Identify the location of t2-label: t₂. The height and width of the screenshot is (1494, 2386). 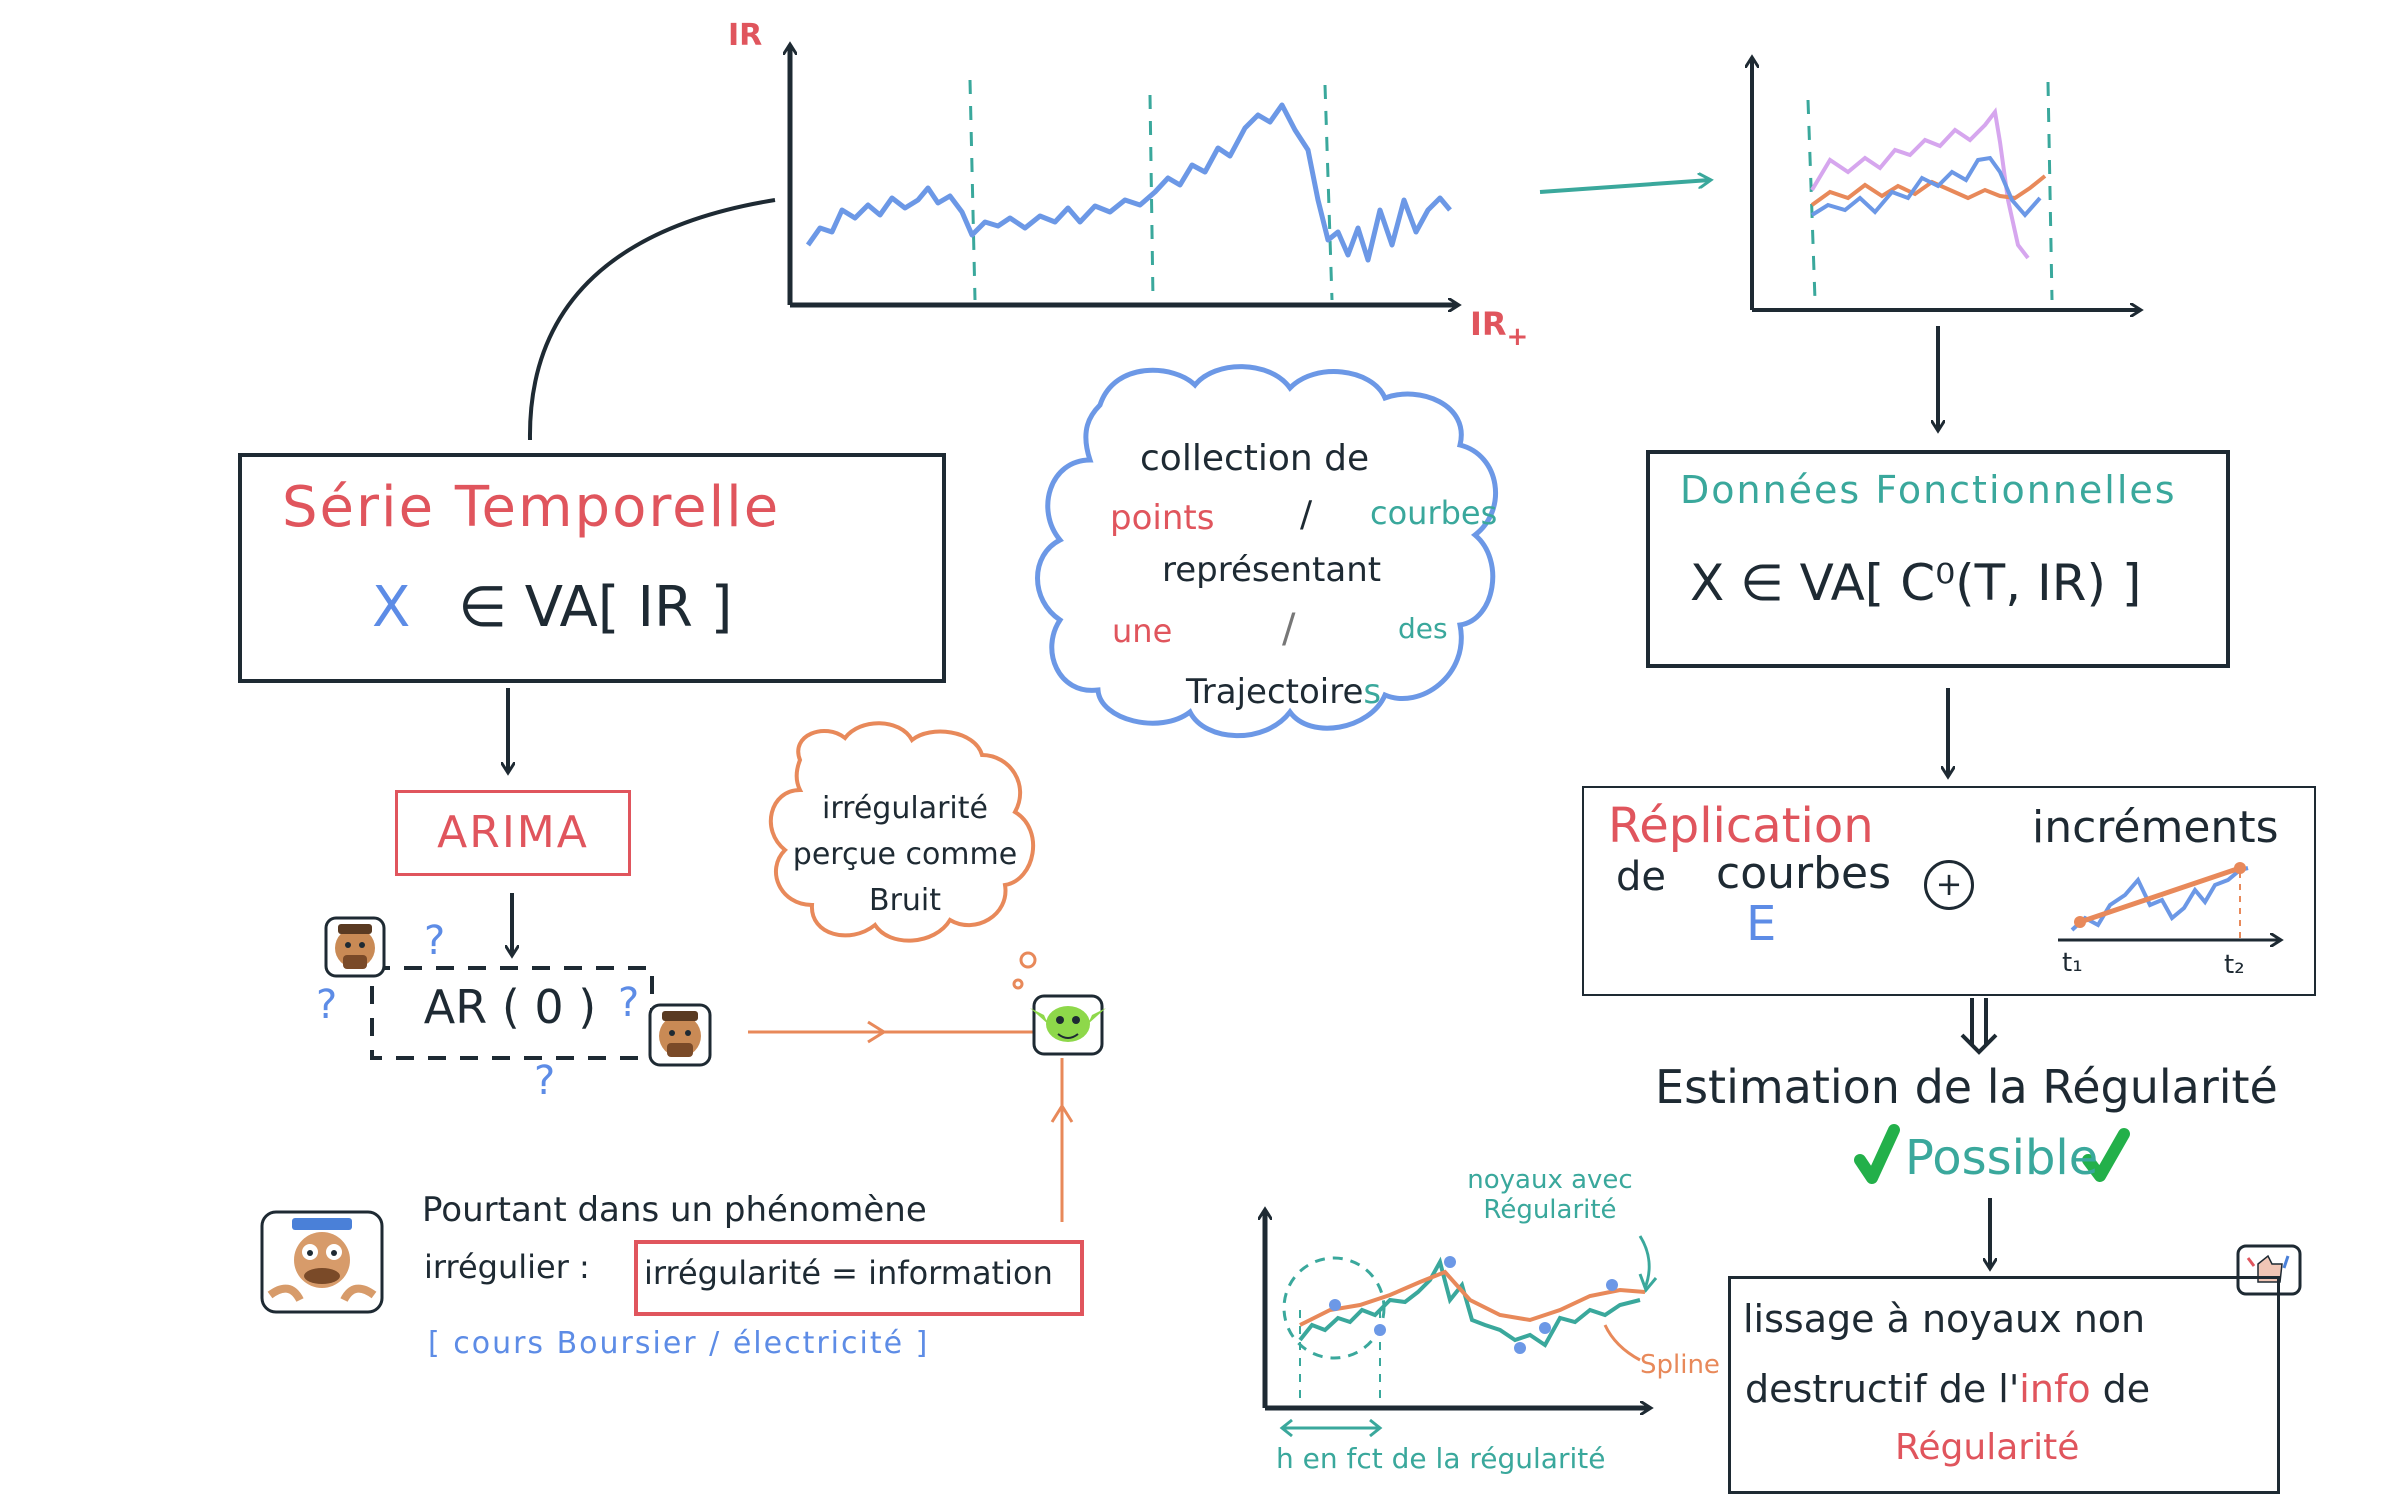
(2234, 965).